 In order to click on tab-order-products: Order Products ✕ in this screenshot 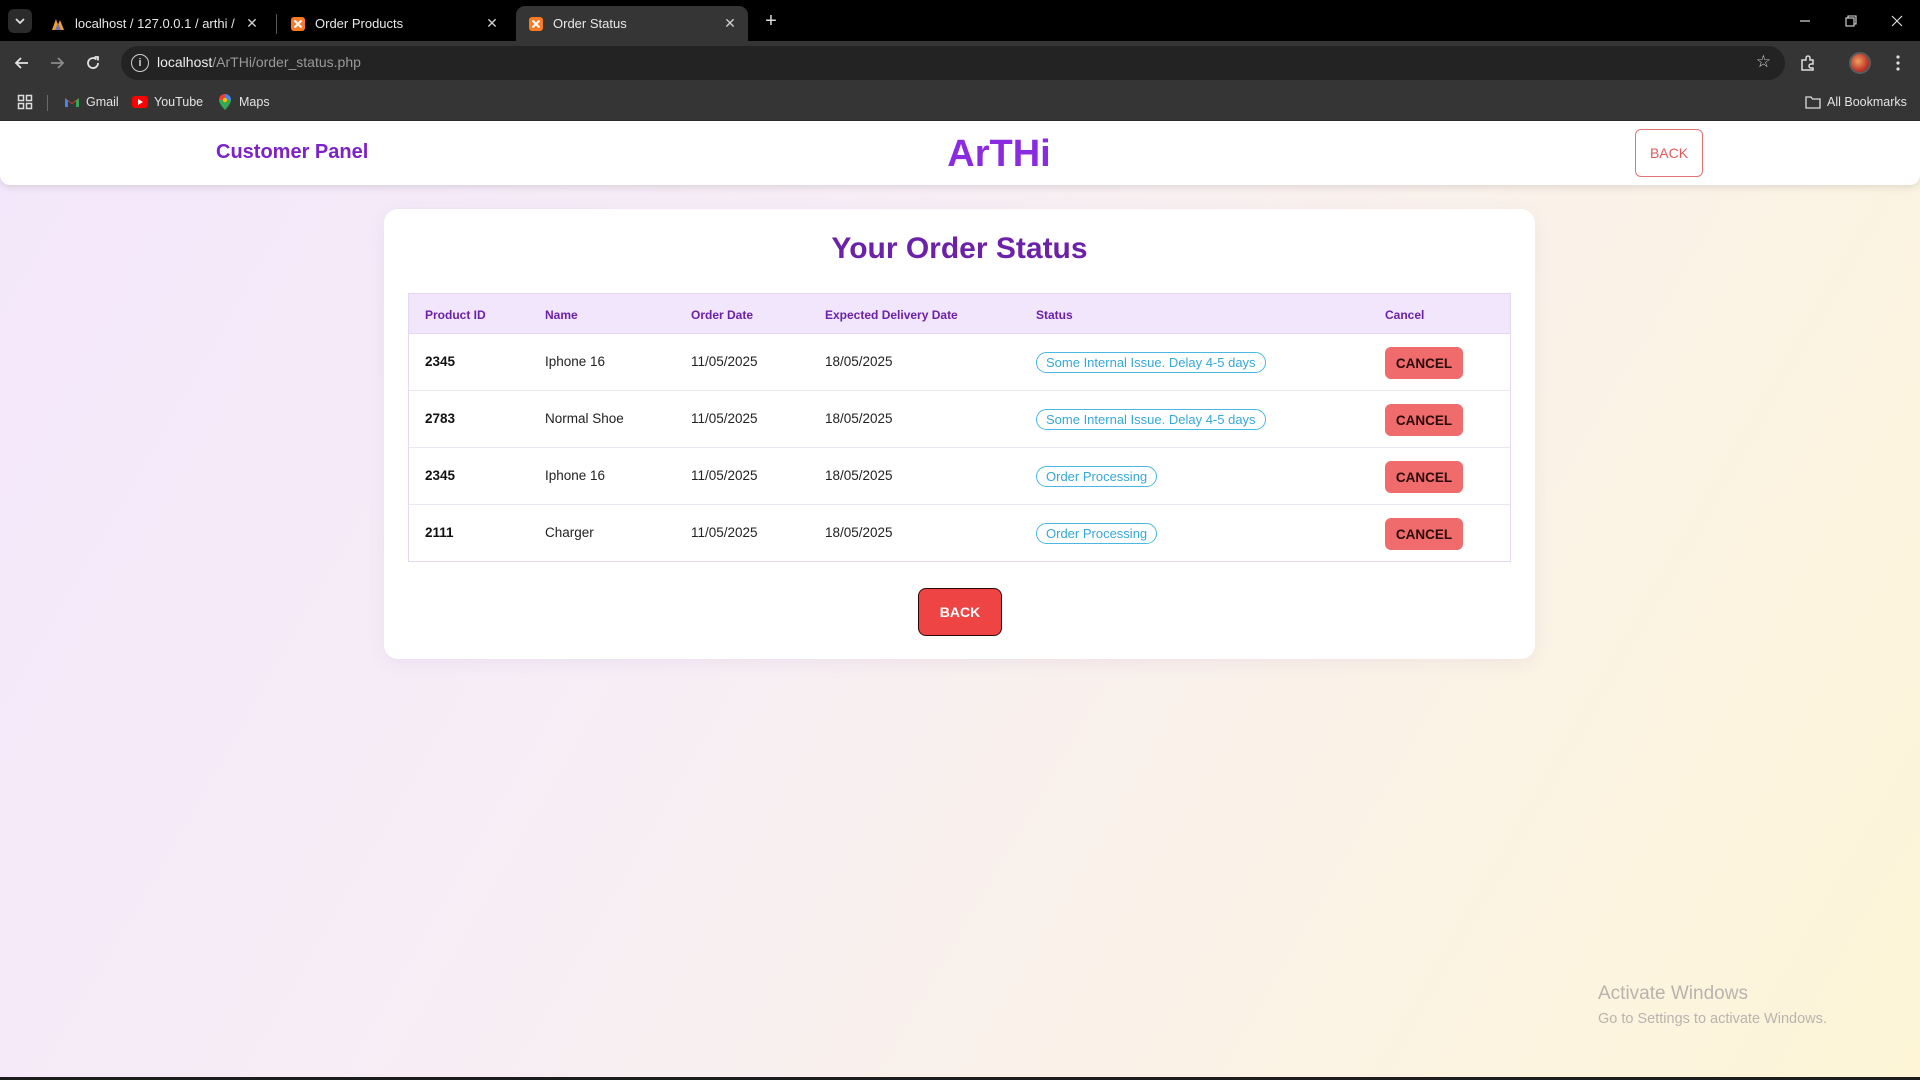, I will do `click(394, 23)`.